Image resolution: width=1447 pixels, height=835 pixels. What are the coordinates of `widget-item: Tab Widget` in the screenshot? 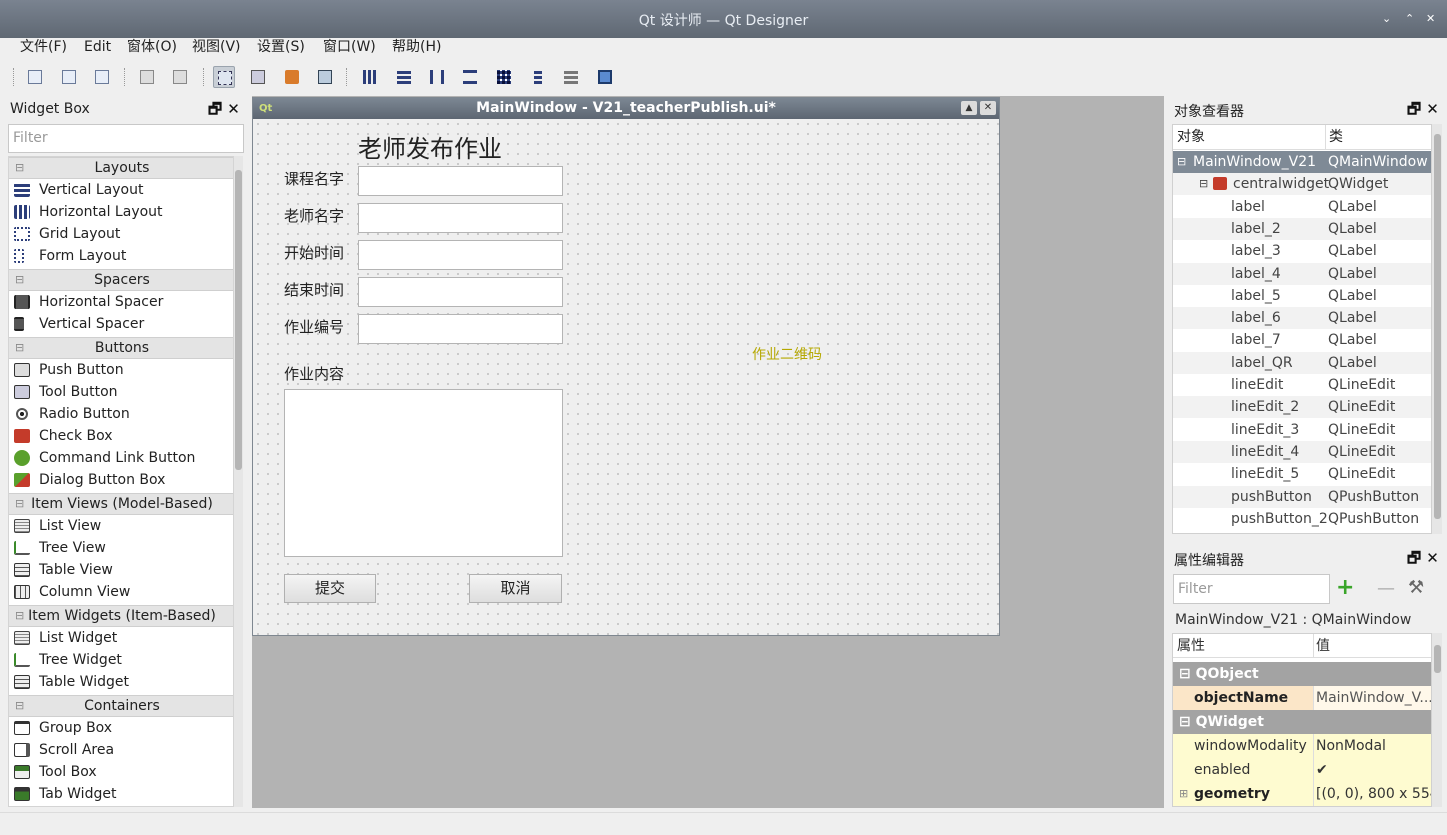 It's located at (121, 794).